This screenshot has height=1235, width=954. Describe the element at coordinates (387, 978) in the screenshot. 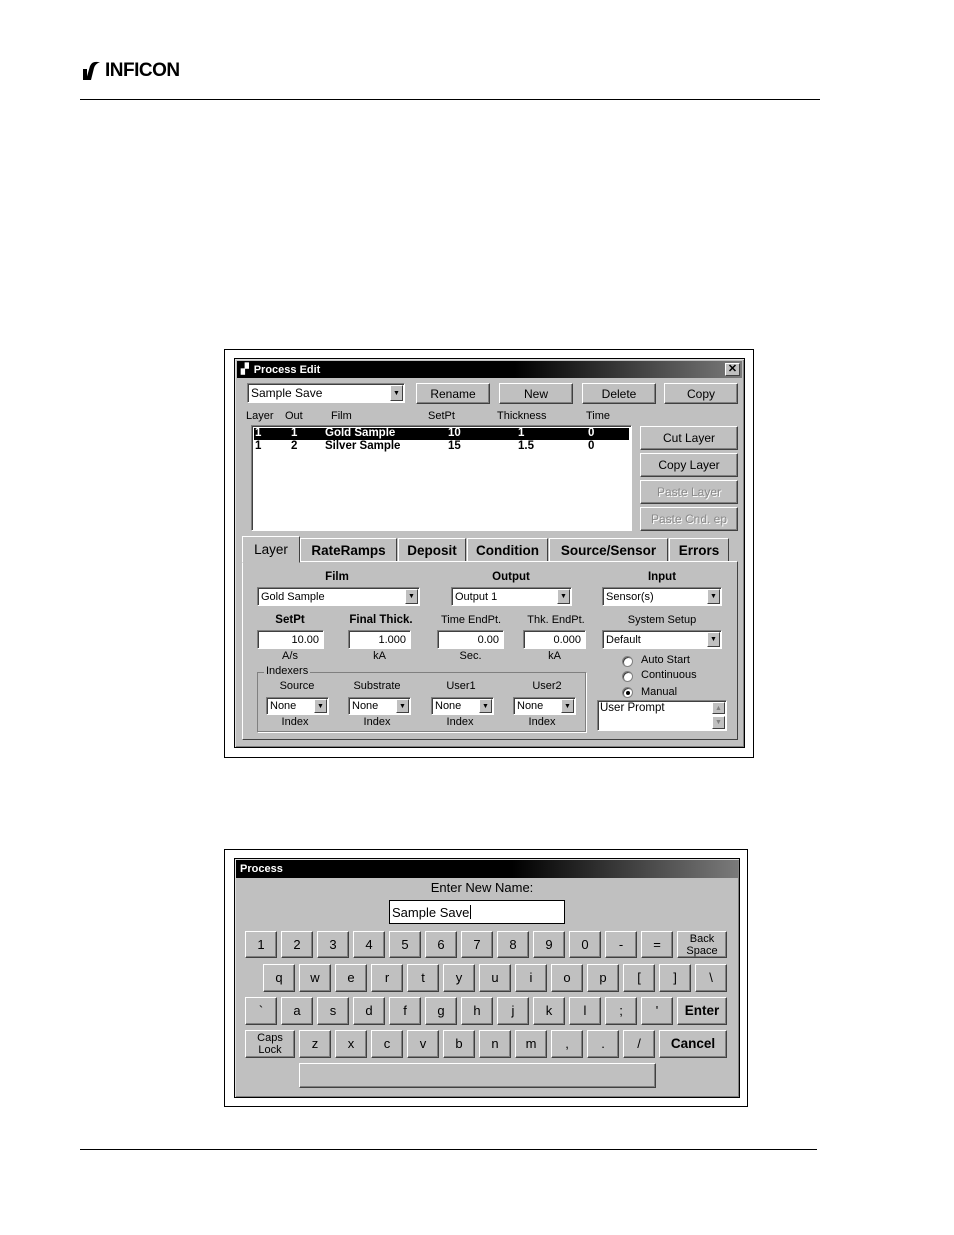

I see `key-r: r` at that location.